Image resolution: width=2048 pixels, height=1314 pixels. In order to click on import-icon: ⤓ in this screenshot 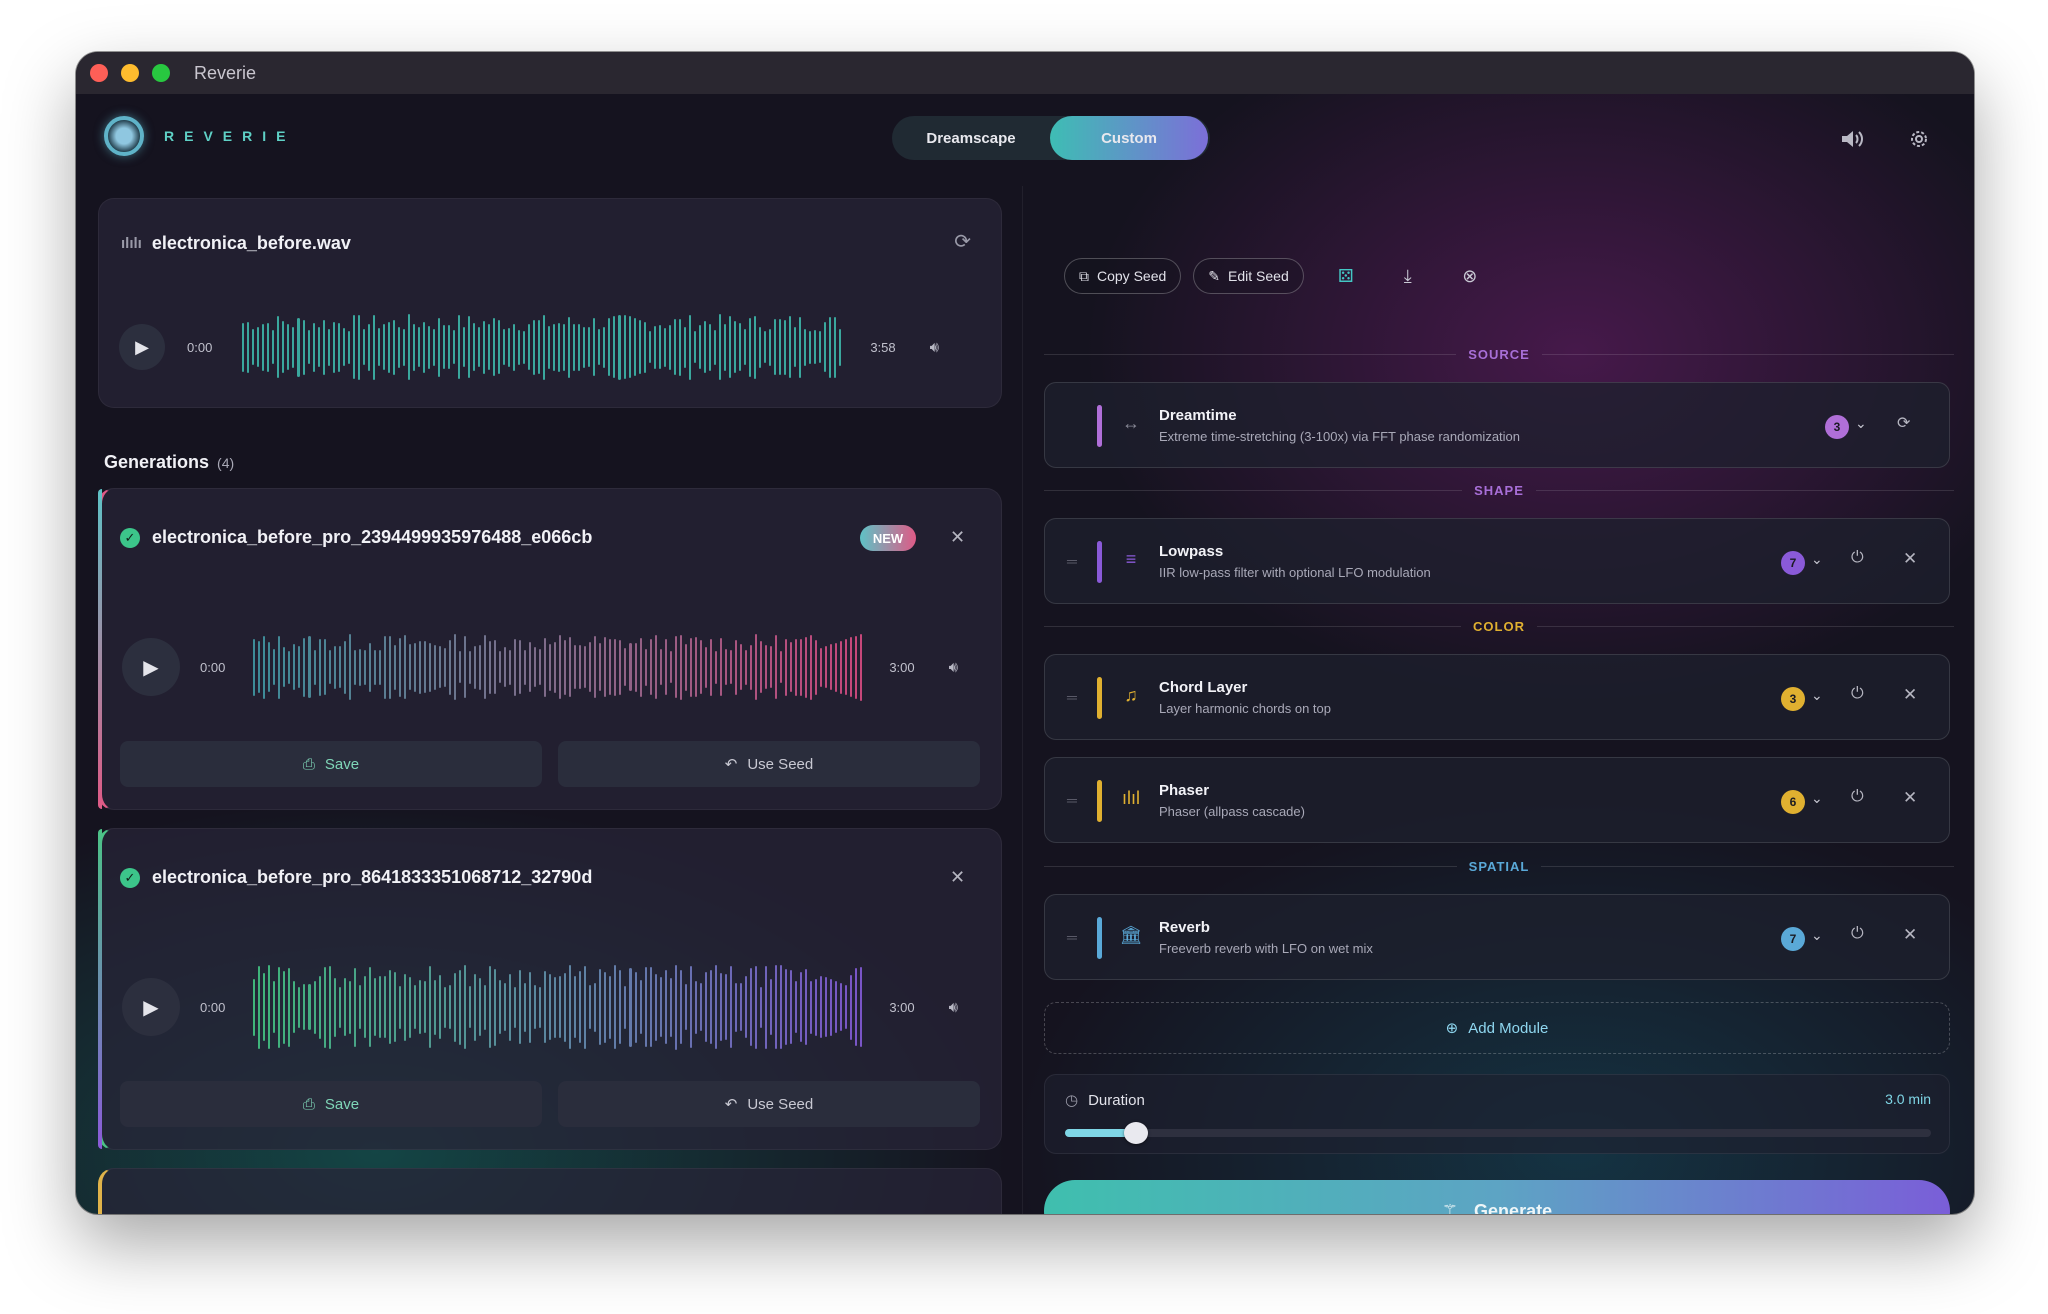, I will do `click(1408, 276)`.